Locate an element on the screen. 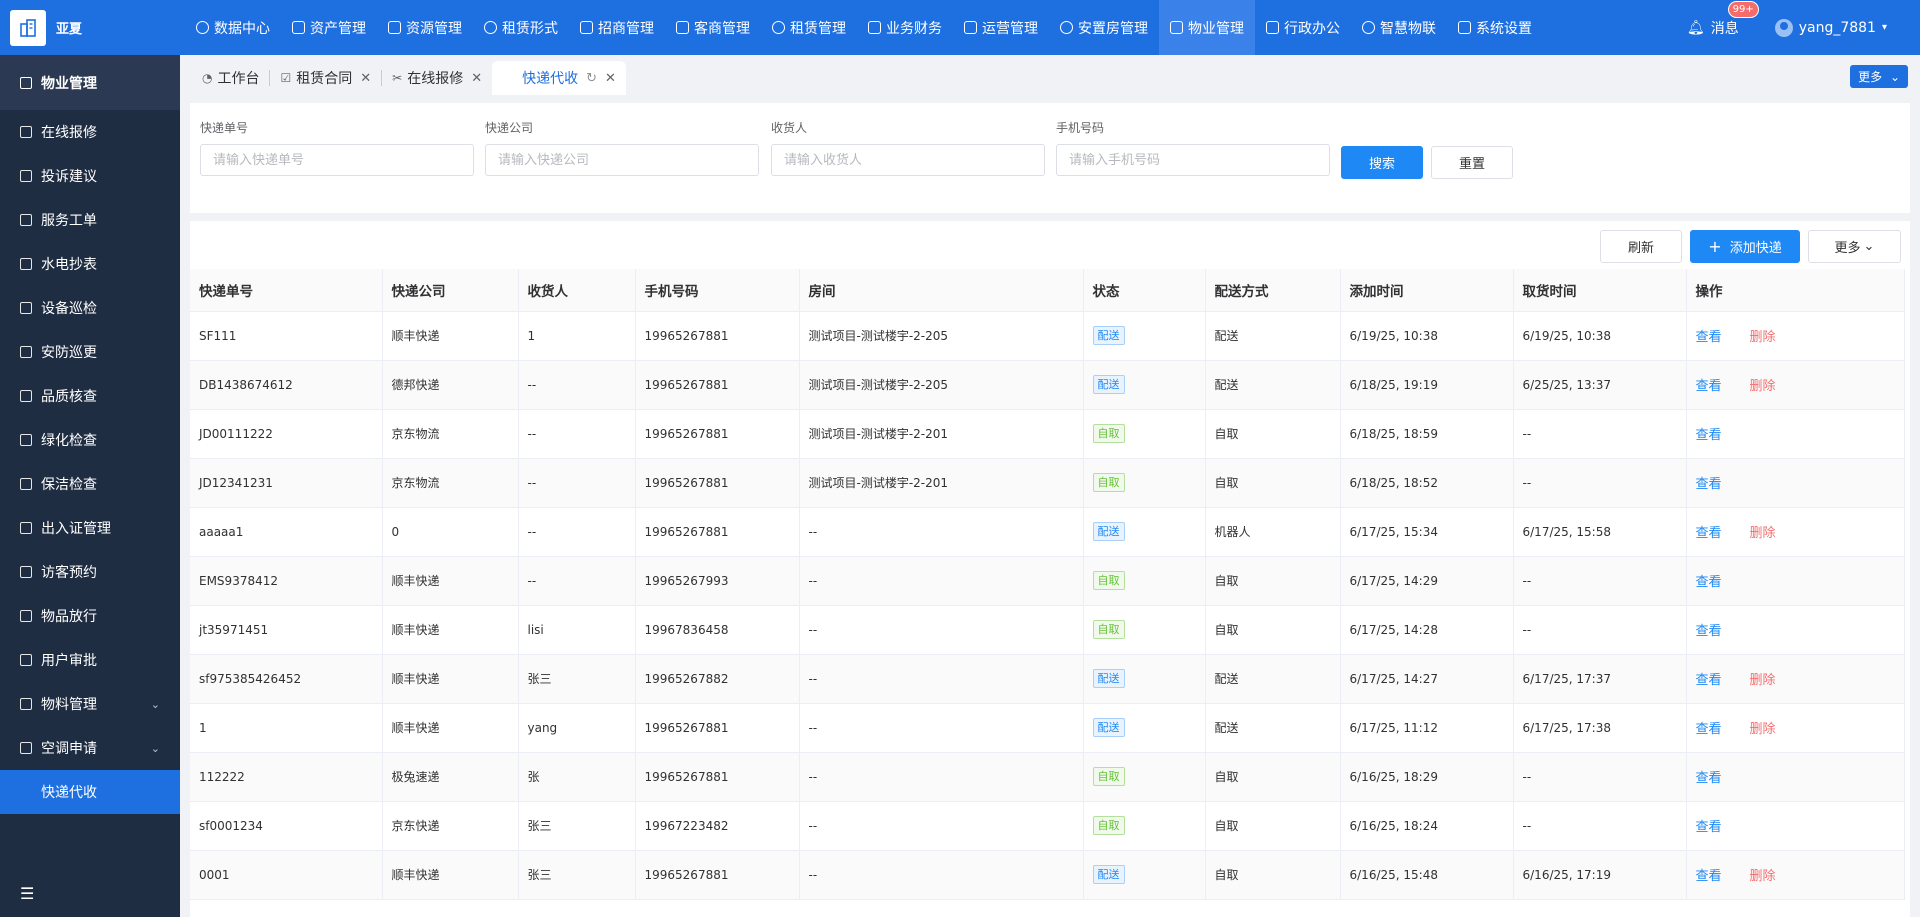 This screenshot has height=917, width=1920. cell-added: 6/18/25, 18:52 is located at coordinates (1427, 483).